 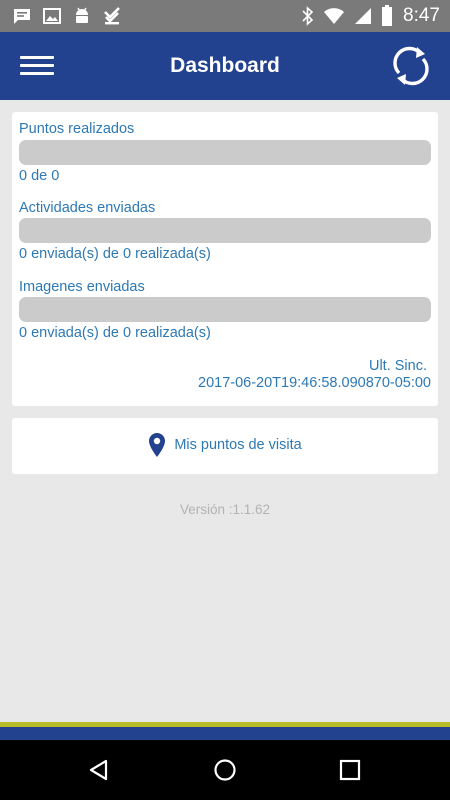 I want to click on clock: 8:47, so click(x=421, y=15).